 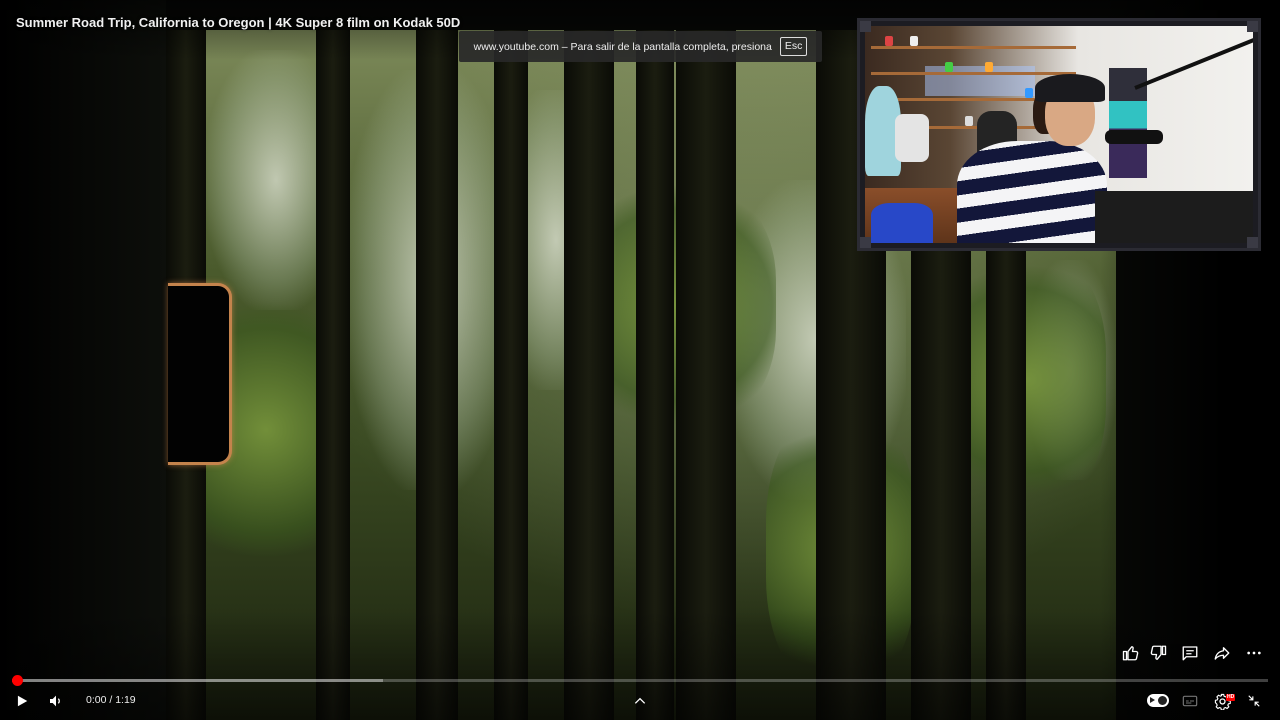 What do you see at coordinates (1193, 63) in the screenshot?
I see `webcam-mic-arm` at bounding box center [1193, 63].